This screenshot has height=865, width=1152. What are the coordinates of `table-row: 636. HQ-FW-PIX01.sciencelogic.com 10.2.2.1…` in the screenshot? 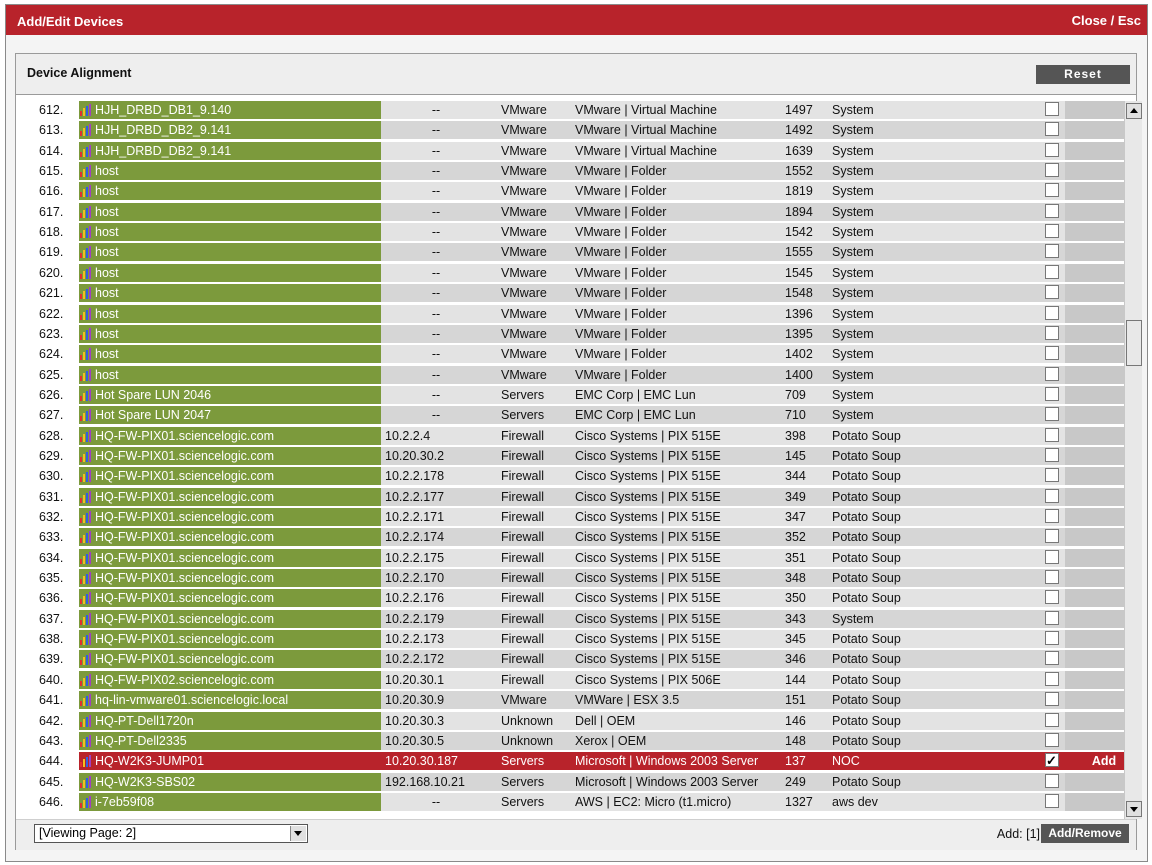 It's located at (585, 598).